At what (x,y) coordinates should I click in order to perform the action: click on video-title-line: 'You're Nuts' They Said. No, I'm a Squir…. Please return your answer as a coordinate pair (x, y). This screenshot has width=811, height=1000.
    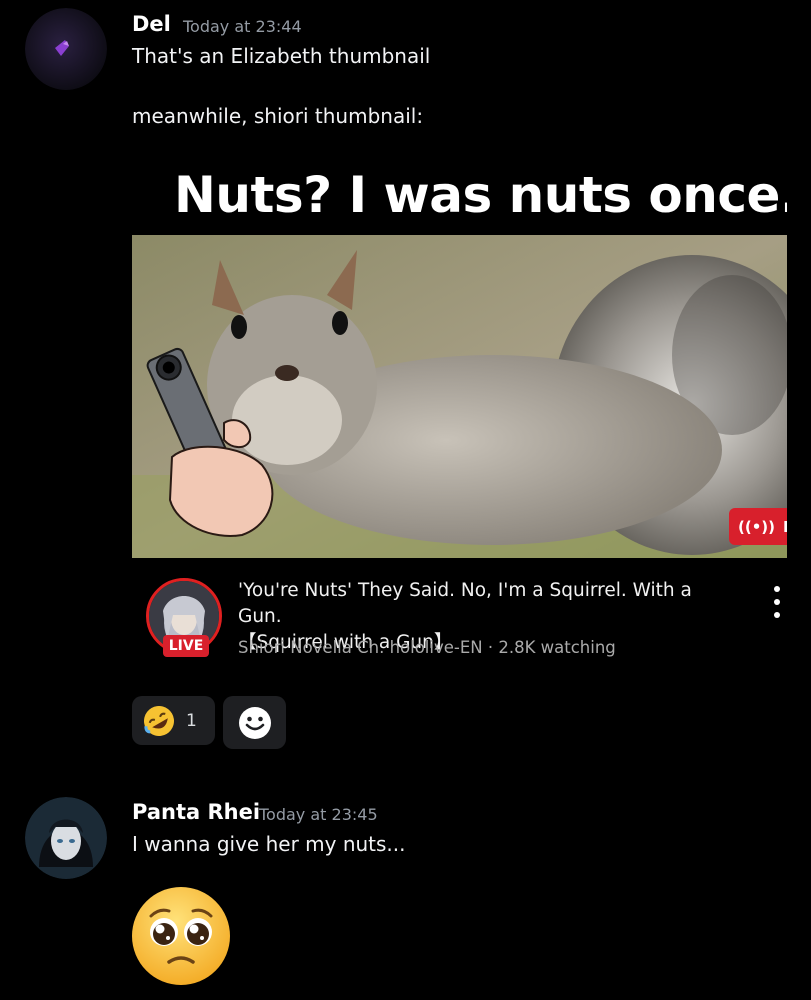
    Looking at the image, I should click on (465, 603).